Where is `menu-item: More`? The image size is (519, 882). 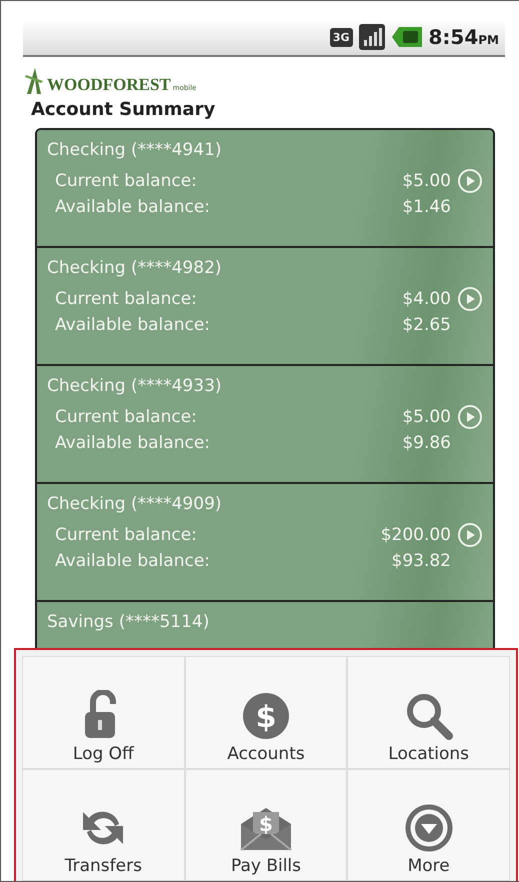 menu-item: More is located at coordinates (428, 824).